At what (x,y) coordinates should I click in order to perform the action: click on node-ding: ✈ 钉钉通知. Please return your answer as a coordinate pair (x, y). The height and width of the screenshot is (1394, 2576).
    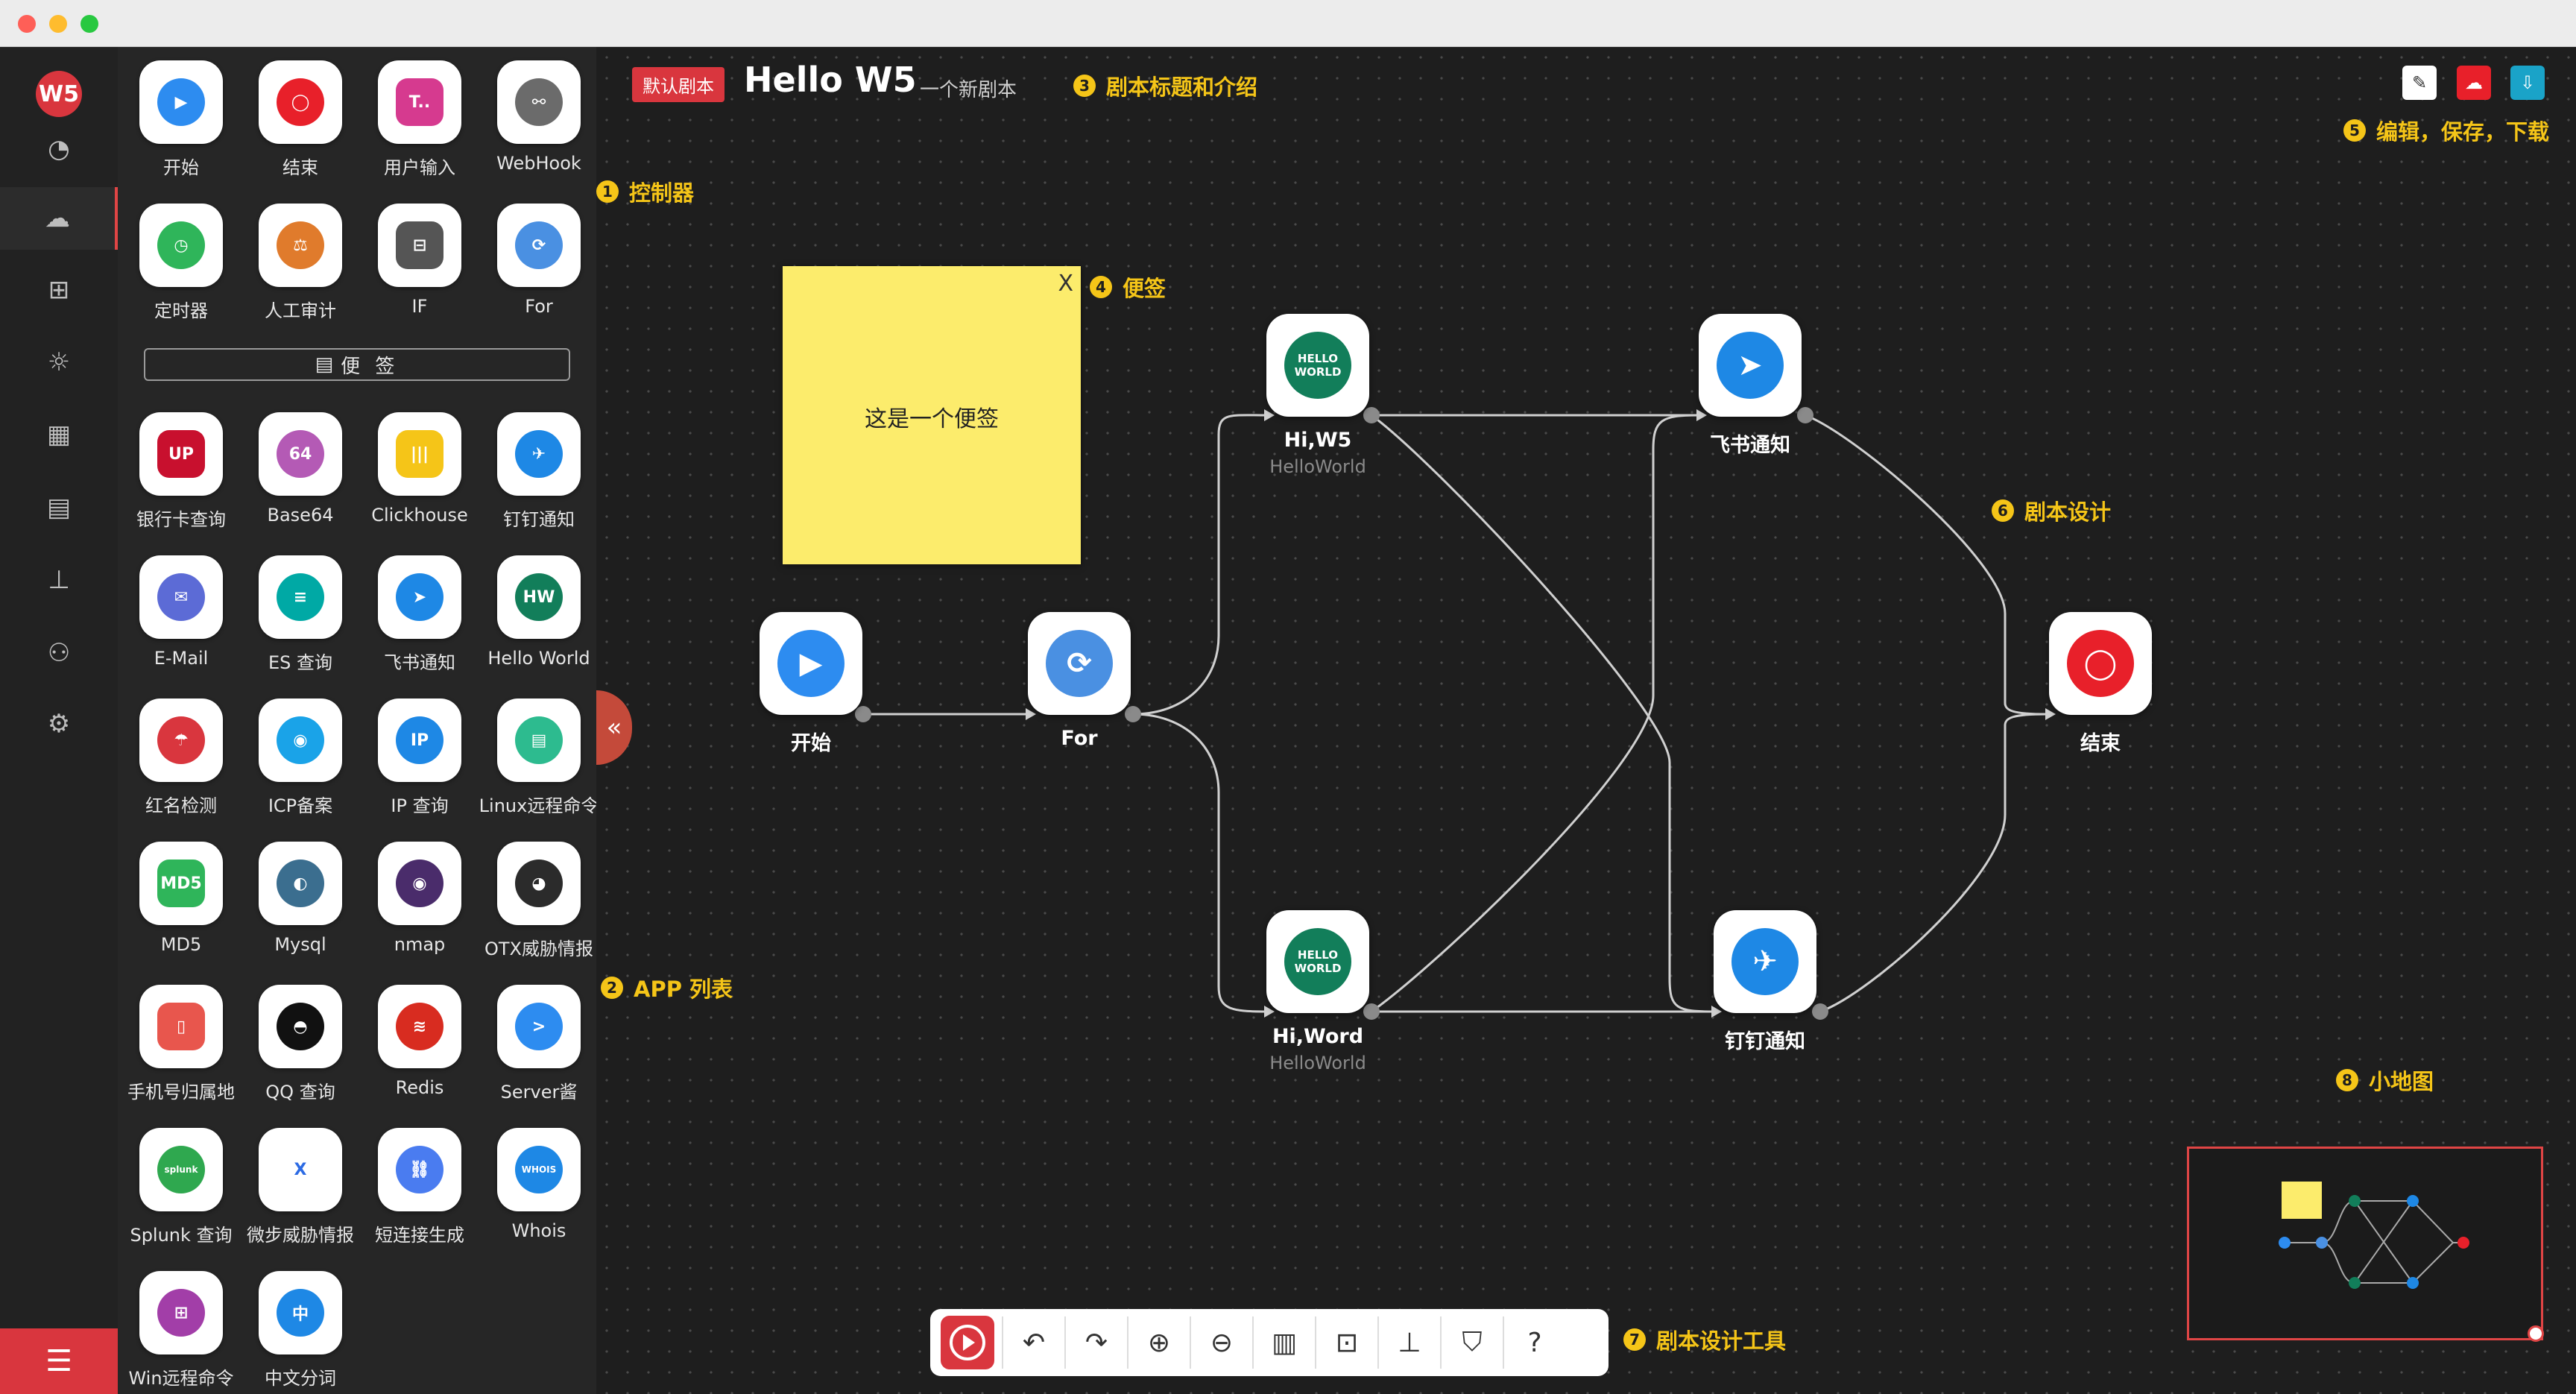
    Looking at the image, I should click on (1765, 982).